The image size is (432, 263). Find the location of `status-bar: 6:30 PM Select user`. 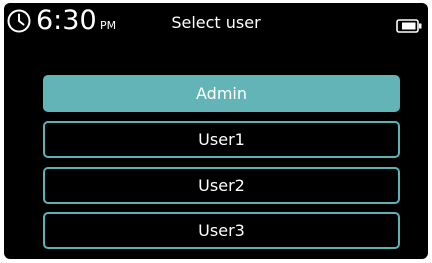

status-bar: 6:30 PM Select user is located at coordinates (216, 23).